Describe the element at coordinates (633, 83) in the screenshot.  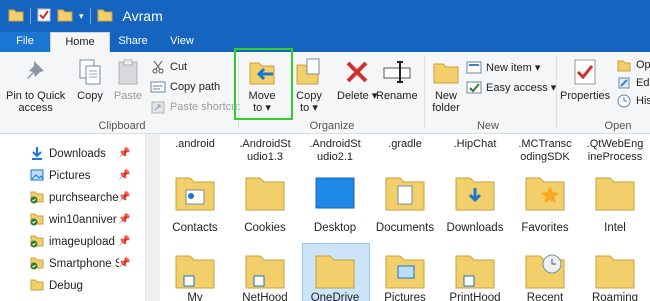
I see `edit-button: Edi` at that location.